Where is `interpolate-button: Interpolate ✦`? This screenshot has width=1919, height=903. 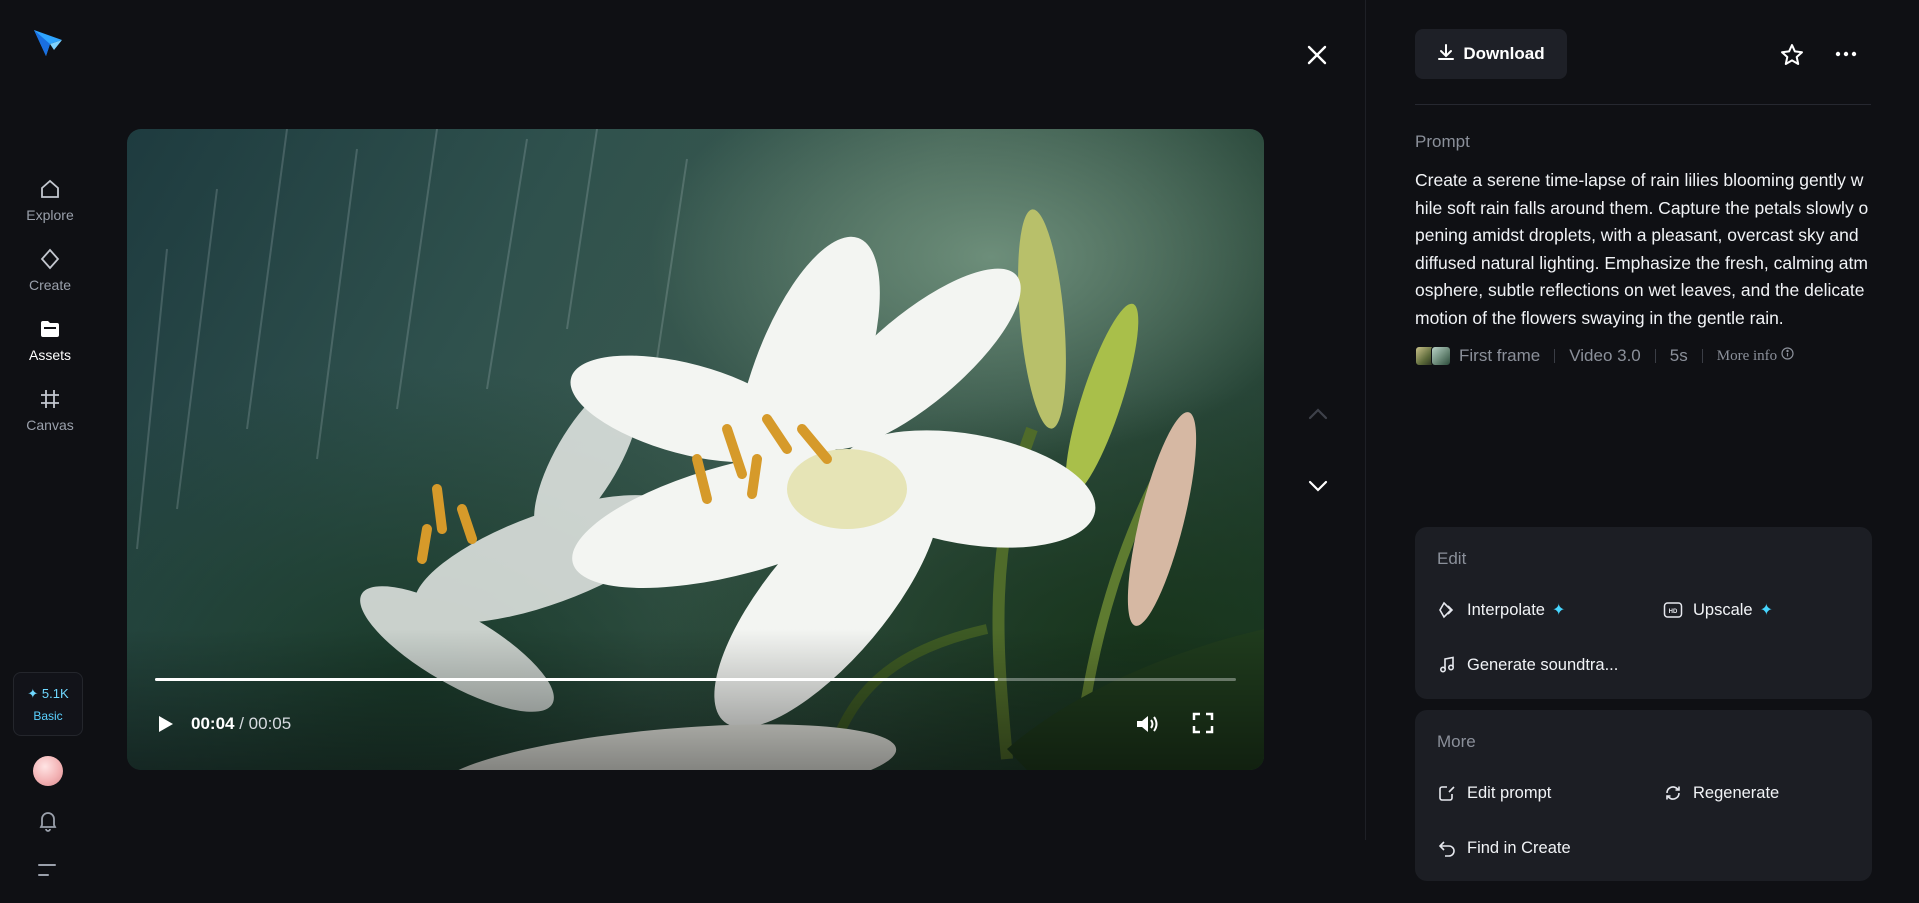 interpolate-button: Interpolate ✦ is located at coordinates (1501, 610).